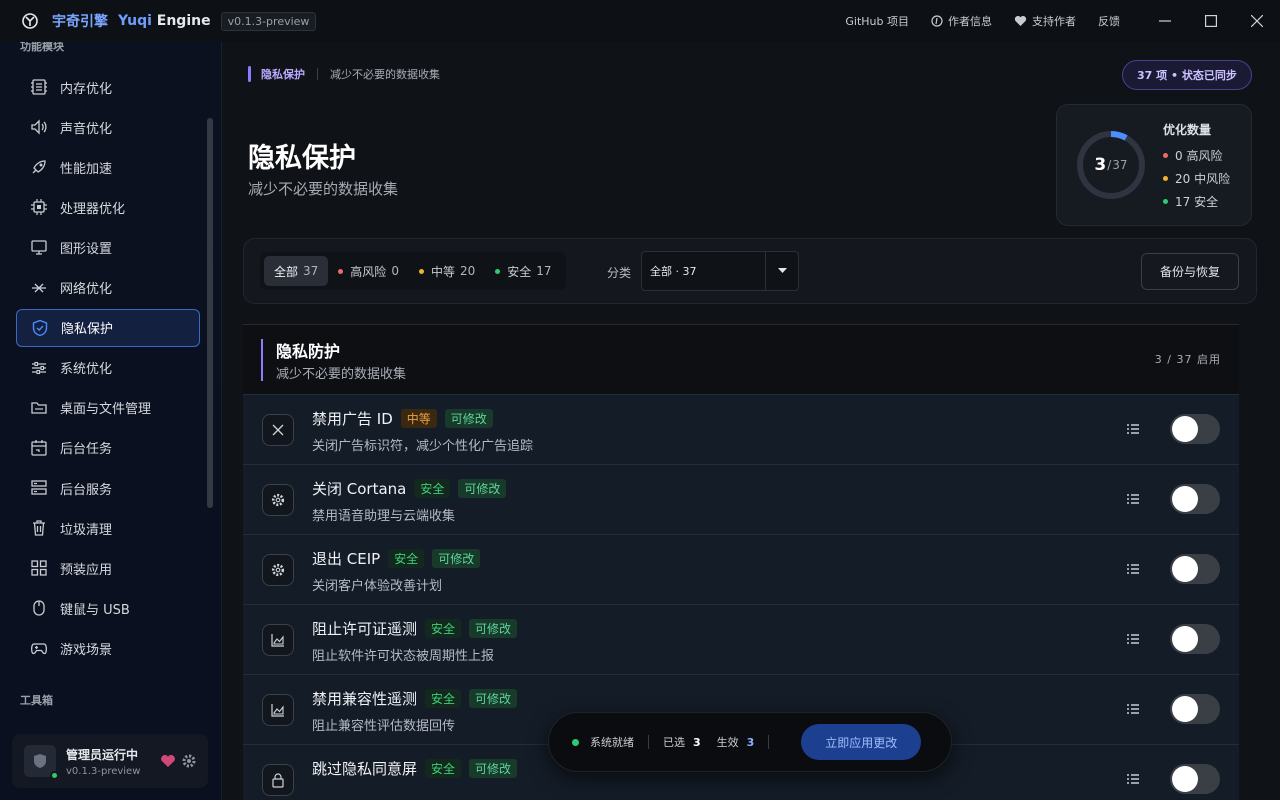  I want to click on close-window-button, so click(1257, 21).